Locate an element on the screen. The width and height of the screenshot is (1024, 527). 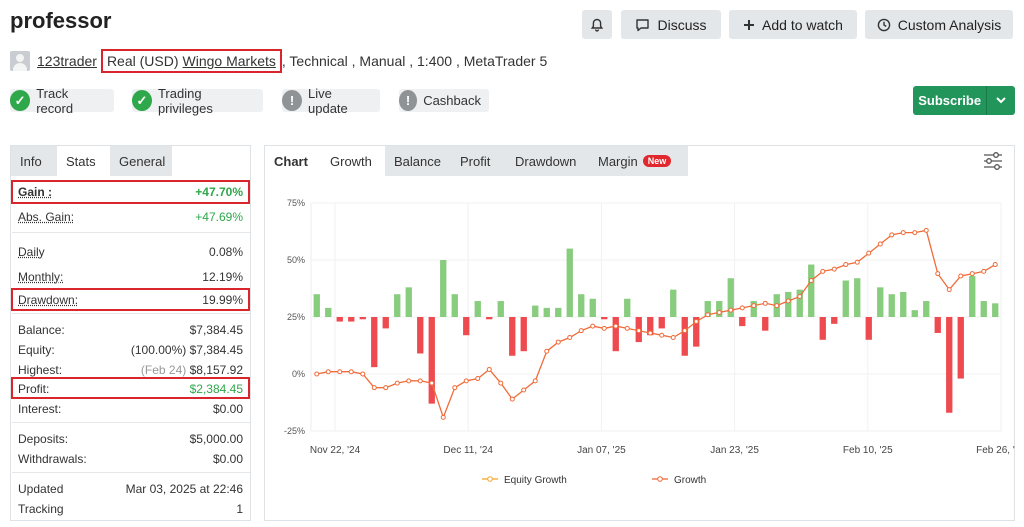
tab-info: Info is located at coordinates (34, 161).